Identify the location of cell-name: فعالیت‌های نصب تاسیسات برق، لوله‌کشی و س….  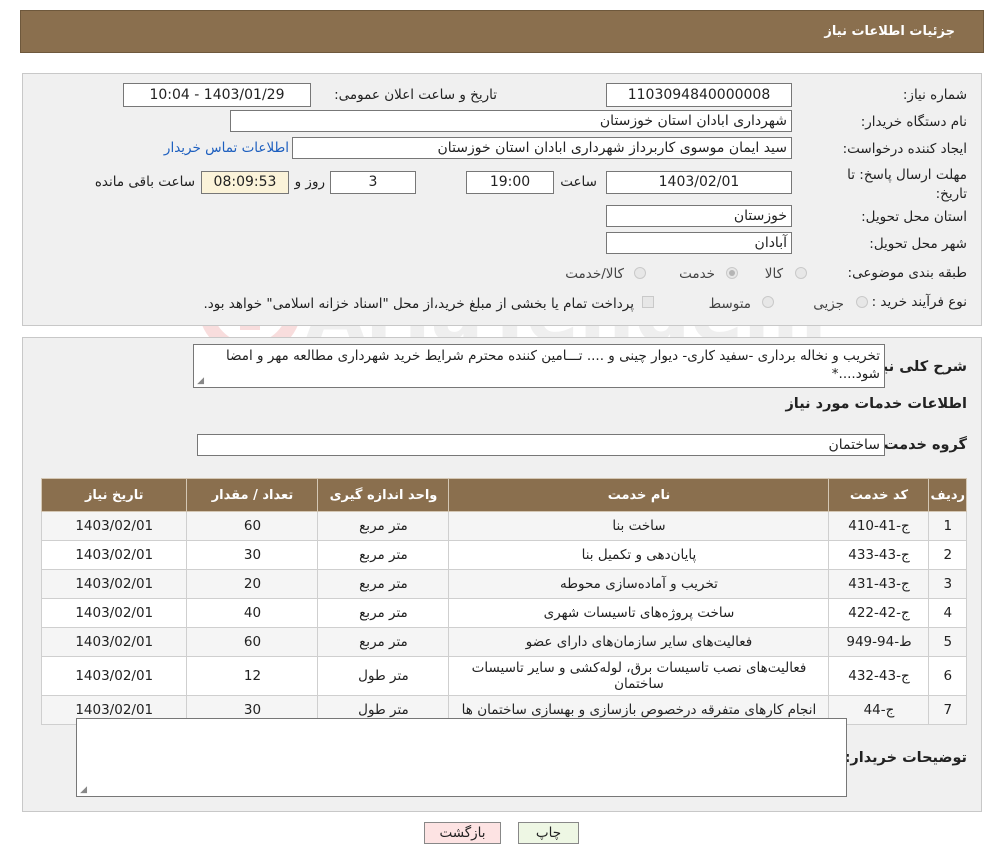
(639, 676).